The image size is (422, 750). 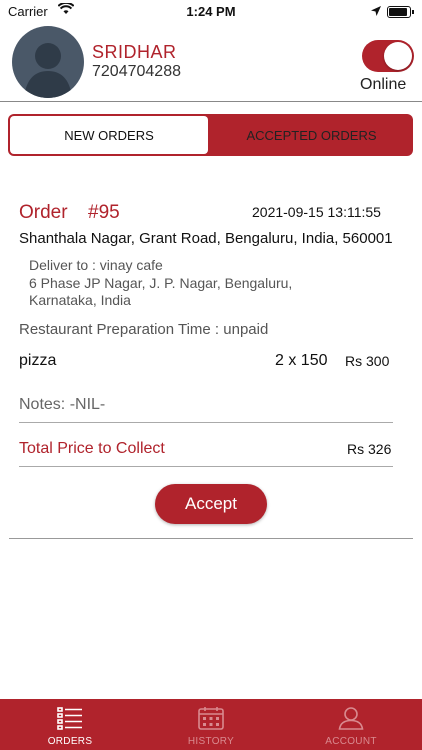 I want to click on status-bar: Carrier 1:24 PM, so click(x=211, y=11).